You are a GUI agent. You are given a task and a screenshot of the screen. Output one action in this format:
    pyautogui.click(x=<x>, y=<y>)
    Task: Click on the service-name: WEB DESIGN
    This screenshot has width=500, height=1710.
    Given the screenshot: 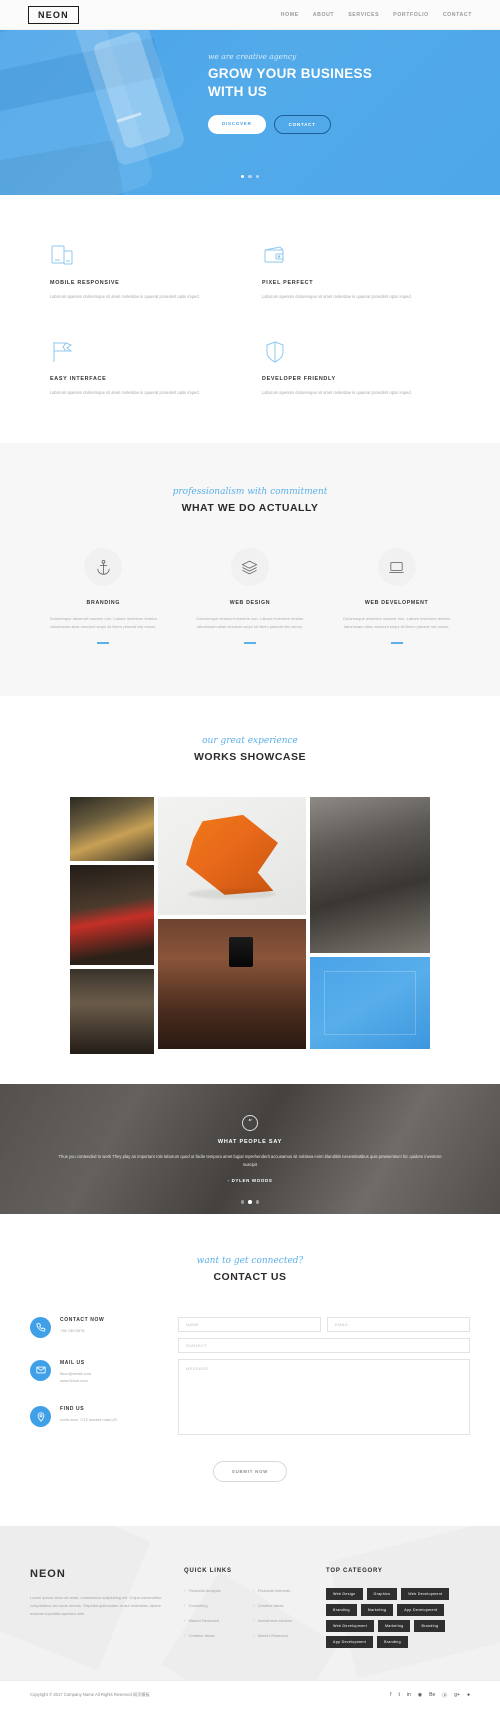 What is the action you would take?
    pyautogui.click(x=250, y=603)
    